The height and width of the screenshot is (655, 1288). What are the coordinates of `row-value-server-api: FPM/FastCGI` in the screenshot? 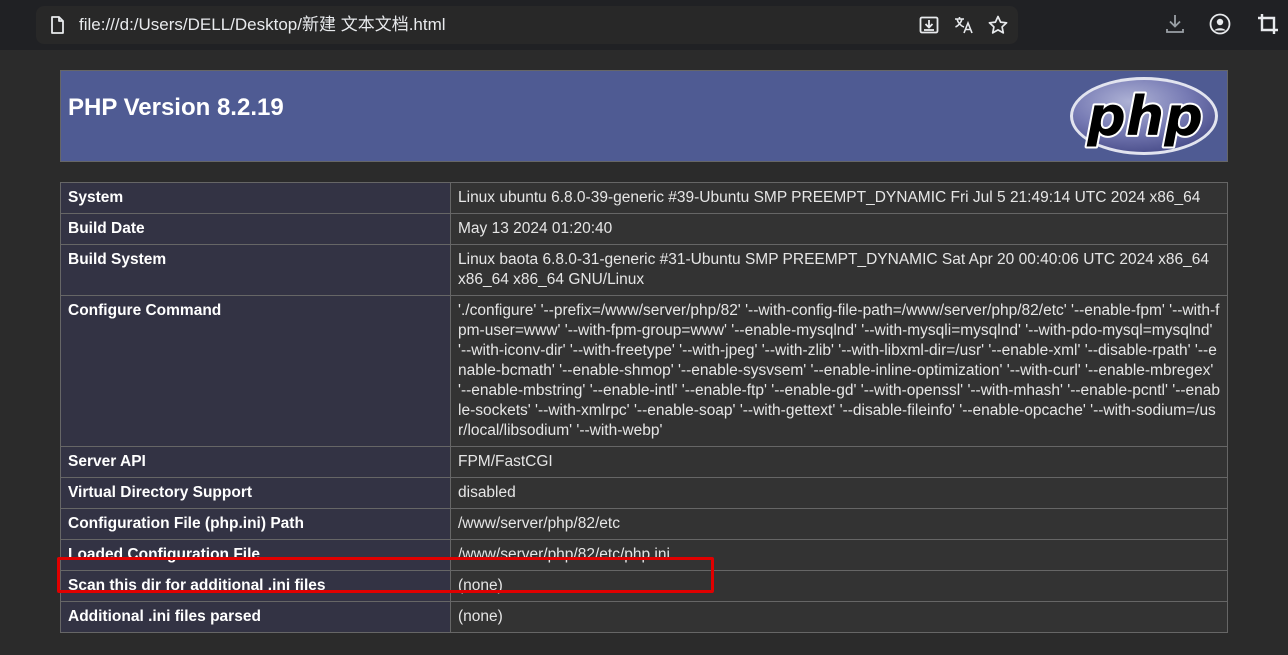 It's located at (839, 462).